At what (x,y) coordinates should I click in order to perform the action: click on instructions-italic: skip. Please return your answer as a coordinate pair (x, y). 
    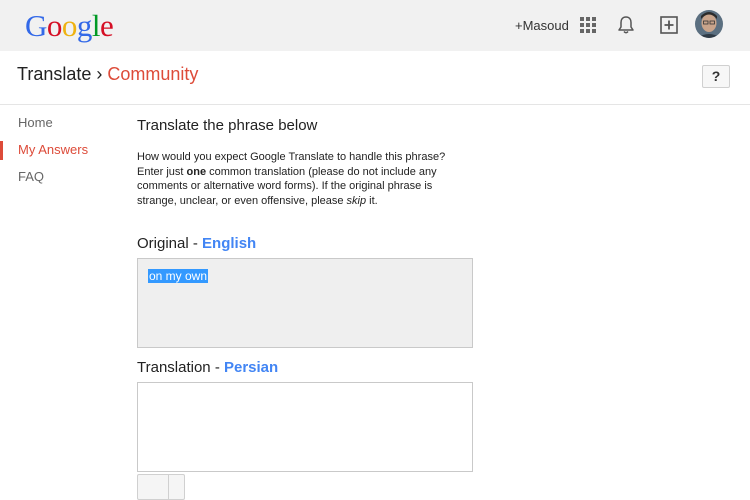
    Looking at the image, I should click on (356, 200).